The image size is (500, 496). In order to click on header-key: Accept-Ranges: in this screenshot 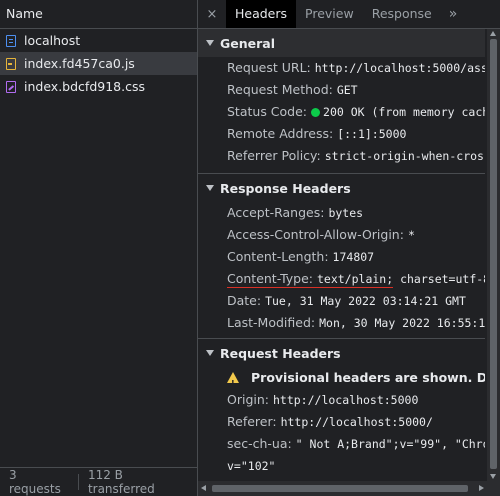, I will do `click(276, 212)`.